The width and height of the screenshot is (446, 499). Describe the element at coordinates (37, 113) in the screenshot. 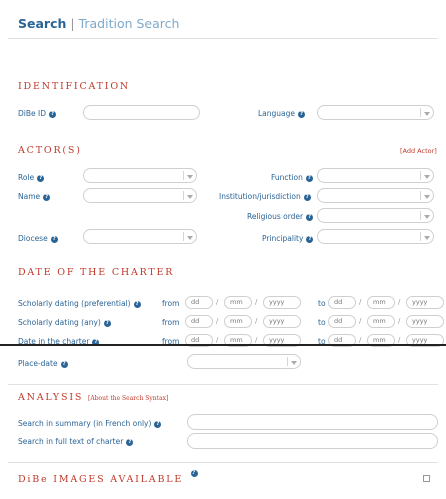

I see `dibe-id-label: DiBe ID?` at that location.